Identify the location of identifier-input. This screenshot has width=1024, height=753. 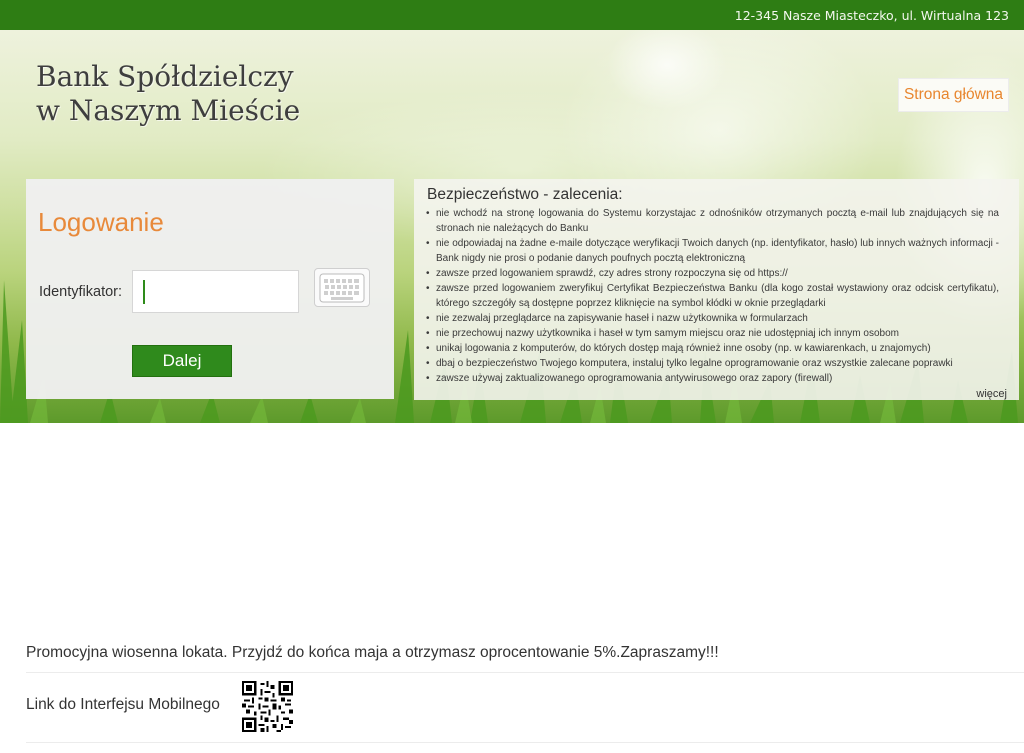
(215, 291).